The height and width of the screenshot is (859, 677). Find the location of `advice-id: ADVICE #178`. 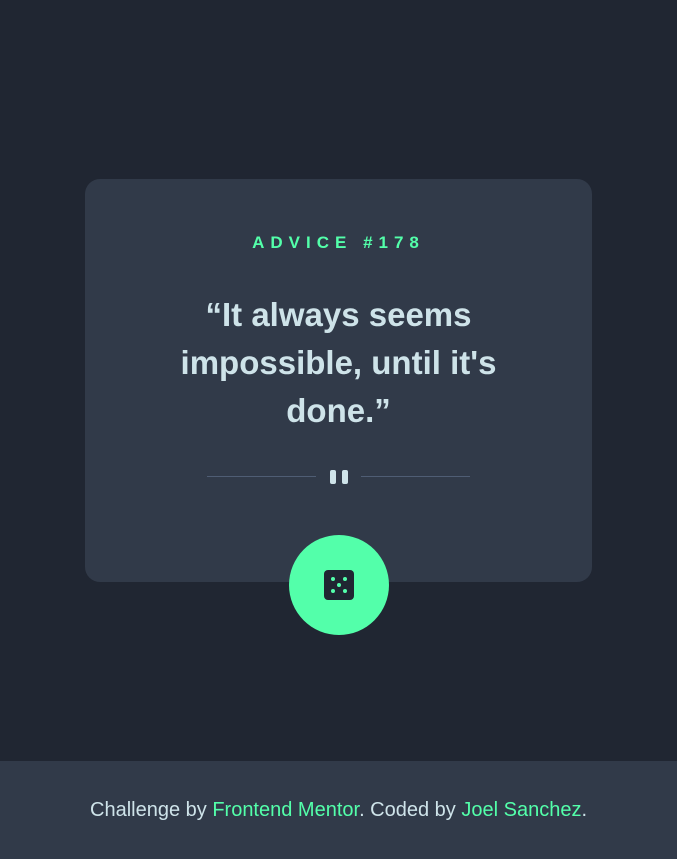

advice-id: ADVICE #178 is located at coordinates (338, 242).